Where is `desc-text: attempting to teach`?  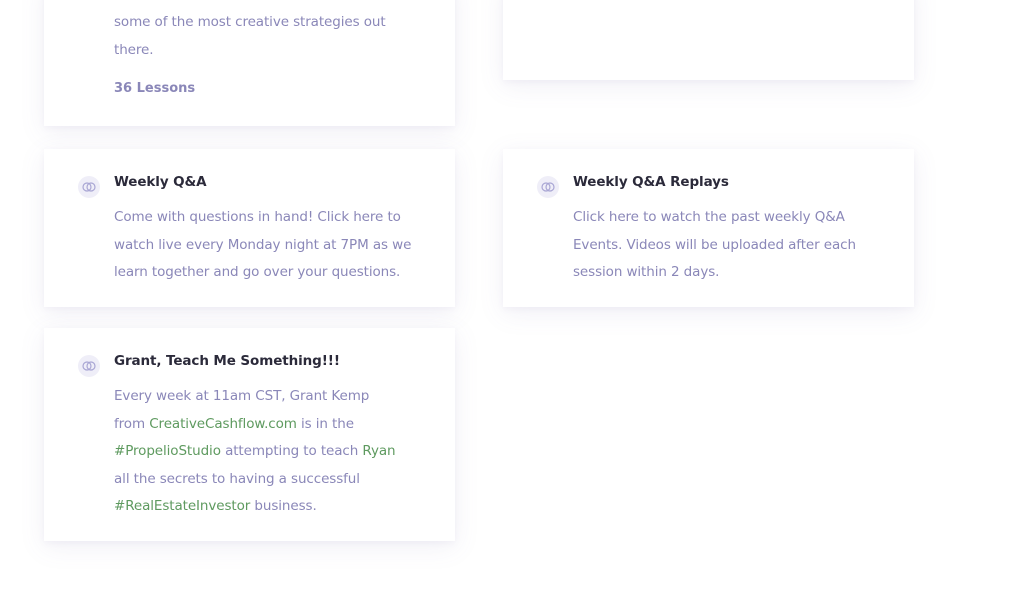 desc-text: attempting to teach is located at coordinates (291, 451).